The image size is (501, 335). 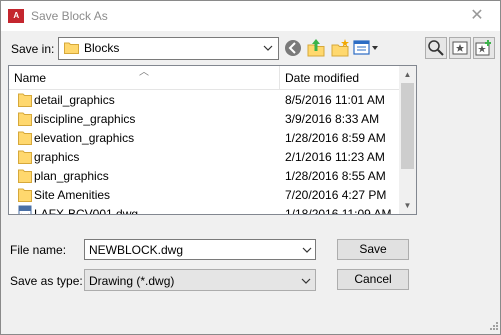 I want to click on resize-grip-icon, so click(x=493, y=327).